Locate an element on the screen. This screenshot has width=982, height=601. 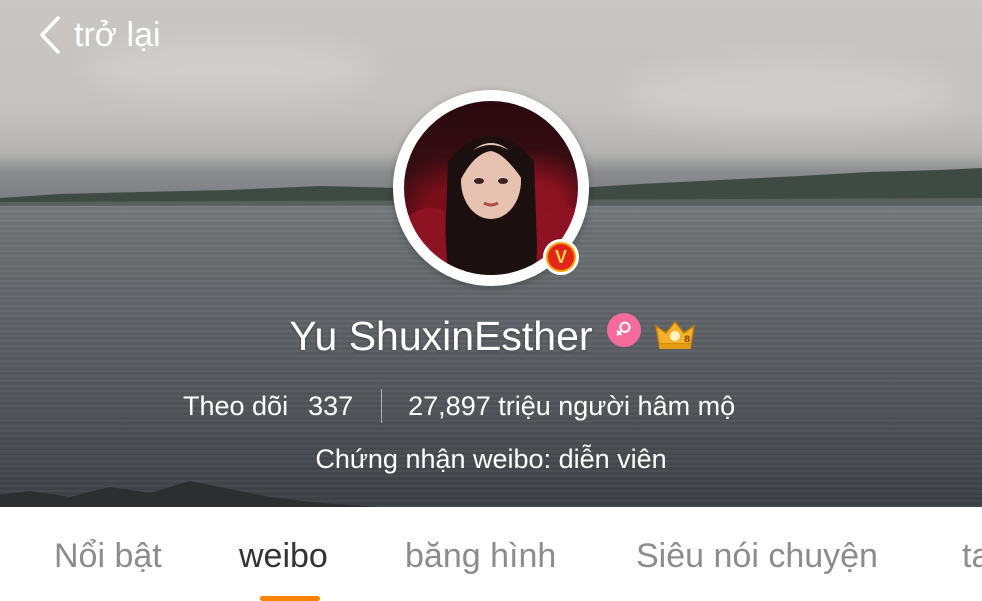
chevron-left-icon is located at coordinates (50, 35).